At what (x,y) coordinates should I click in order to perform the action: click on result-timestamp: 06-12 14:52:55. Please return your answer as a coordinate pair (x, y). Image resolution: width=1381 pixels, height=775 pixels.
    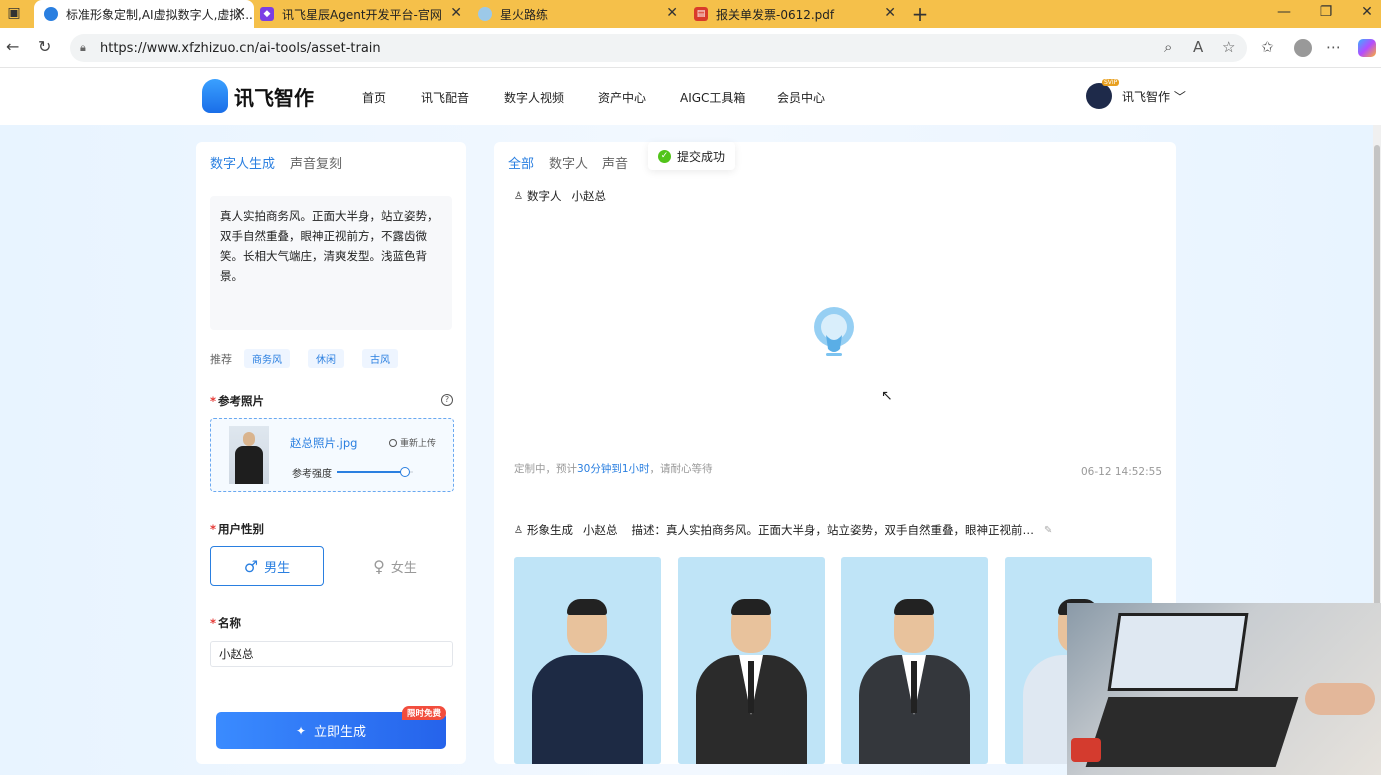
    Looking at the image, I should click on (1122, 472).